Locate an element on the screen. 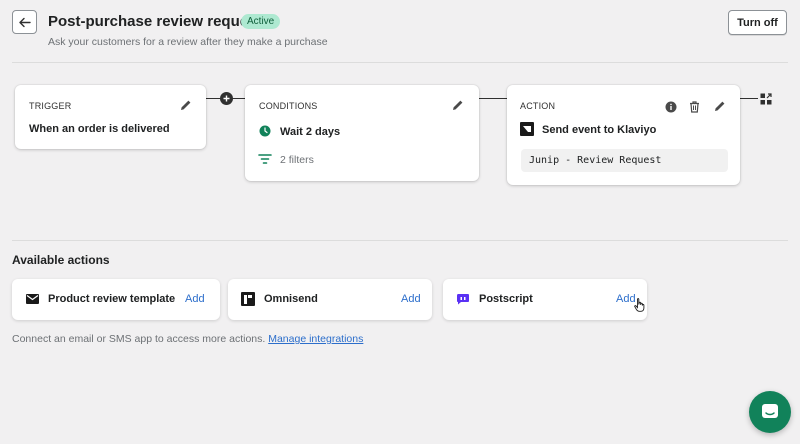 The image size is (800, 444). action-name: Omnisend is located at coordinates (291, 299).